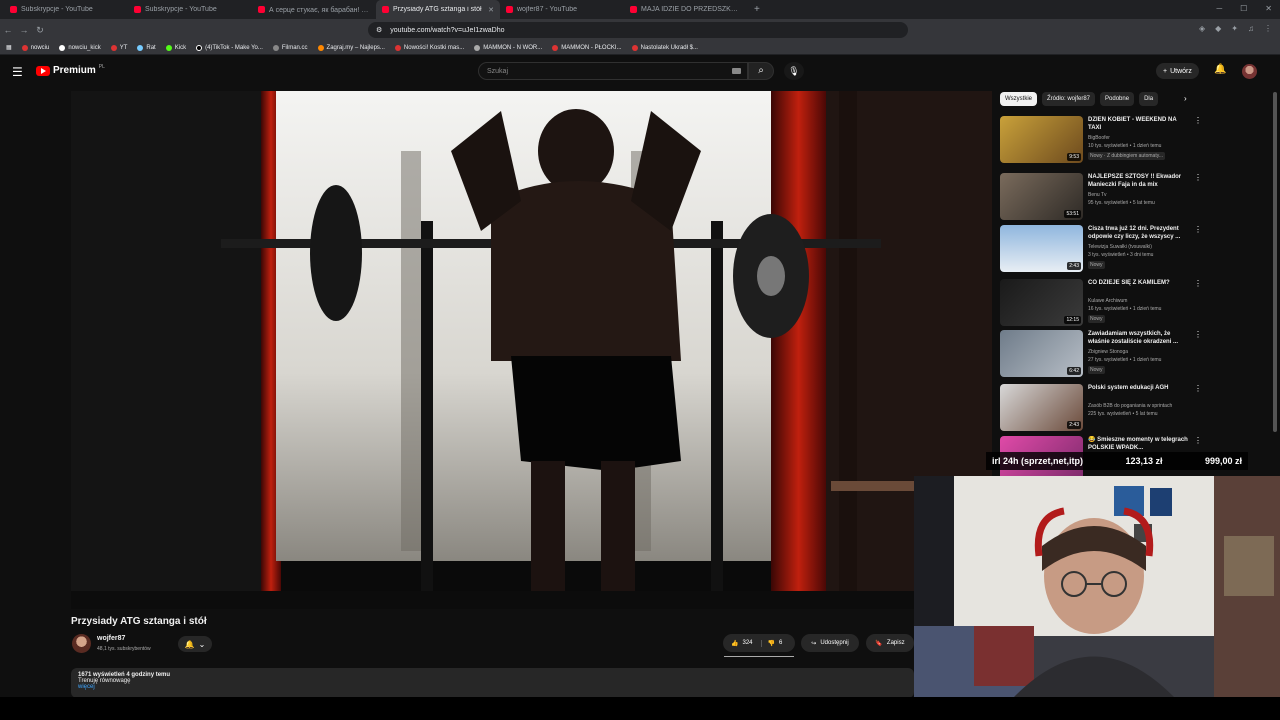 The height and width of the screenshot is (720, 1280). Describe the element at coordinates (1107, 301) in the screenshot. I see `recommendation-channel: Kulawe Archiwum` at that location.